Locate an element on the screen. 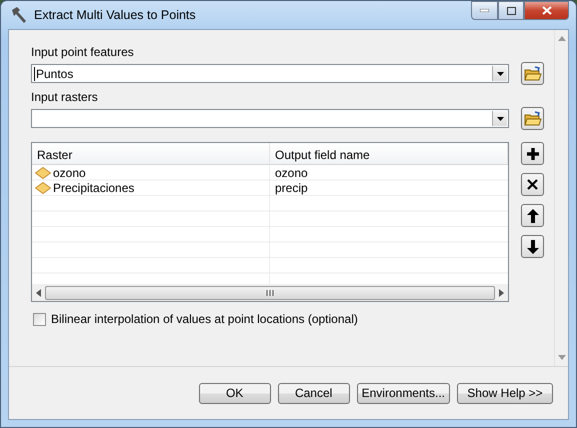  field-label: Input point features is located at coordinates (83, 52).